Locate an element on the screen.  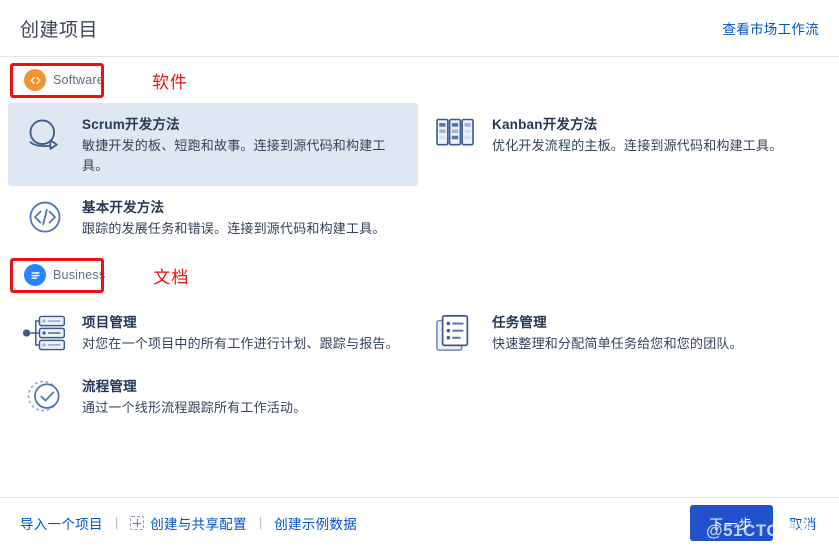
project-tree-icon is located at coordinates (45, 332).